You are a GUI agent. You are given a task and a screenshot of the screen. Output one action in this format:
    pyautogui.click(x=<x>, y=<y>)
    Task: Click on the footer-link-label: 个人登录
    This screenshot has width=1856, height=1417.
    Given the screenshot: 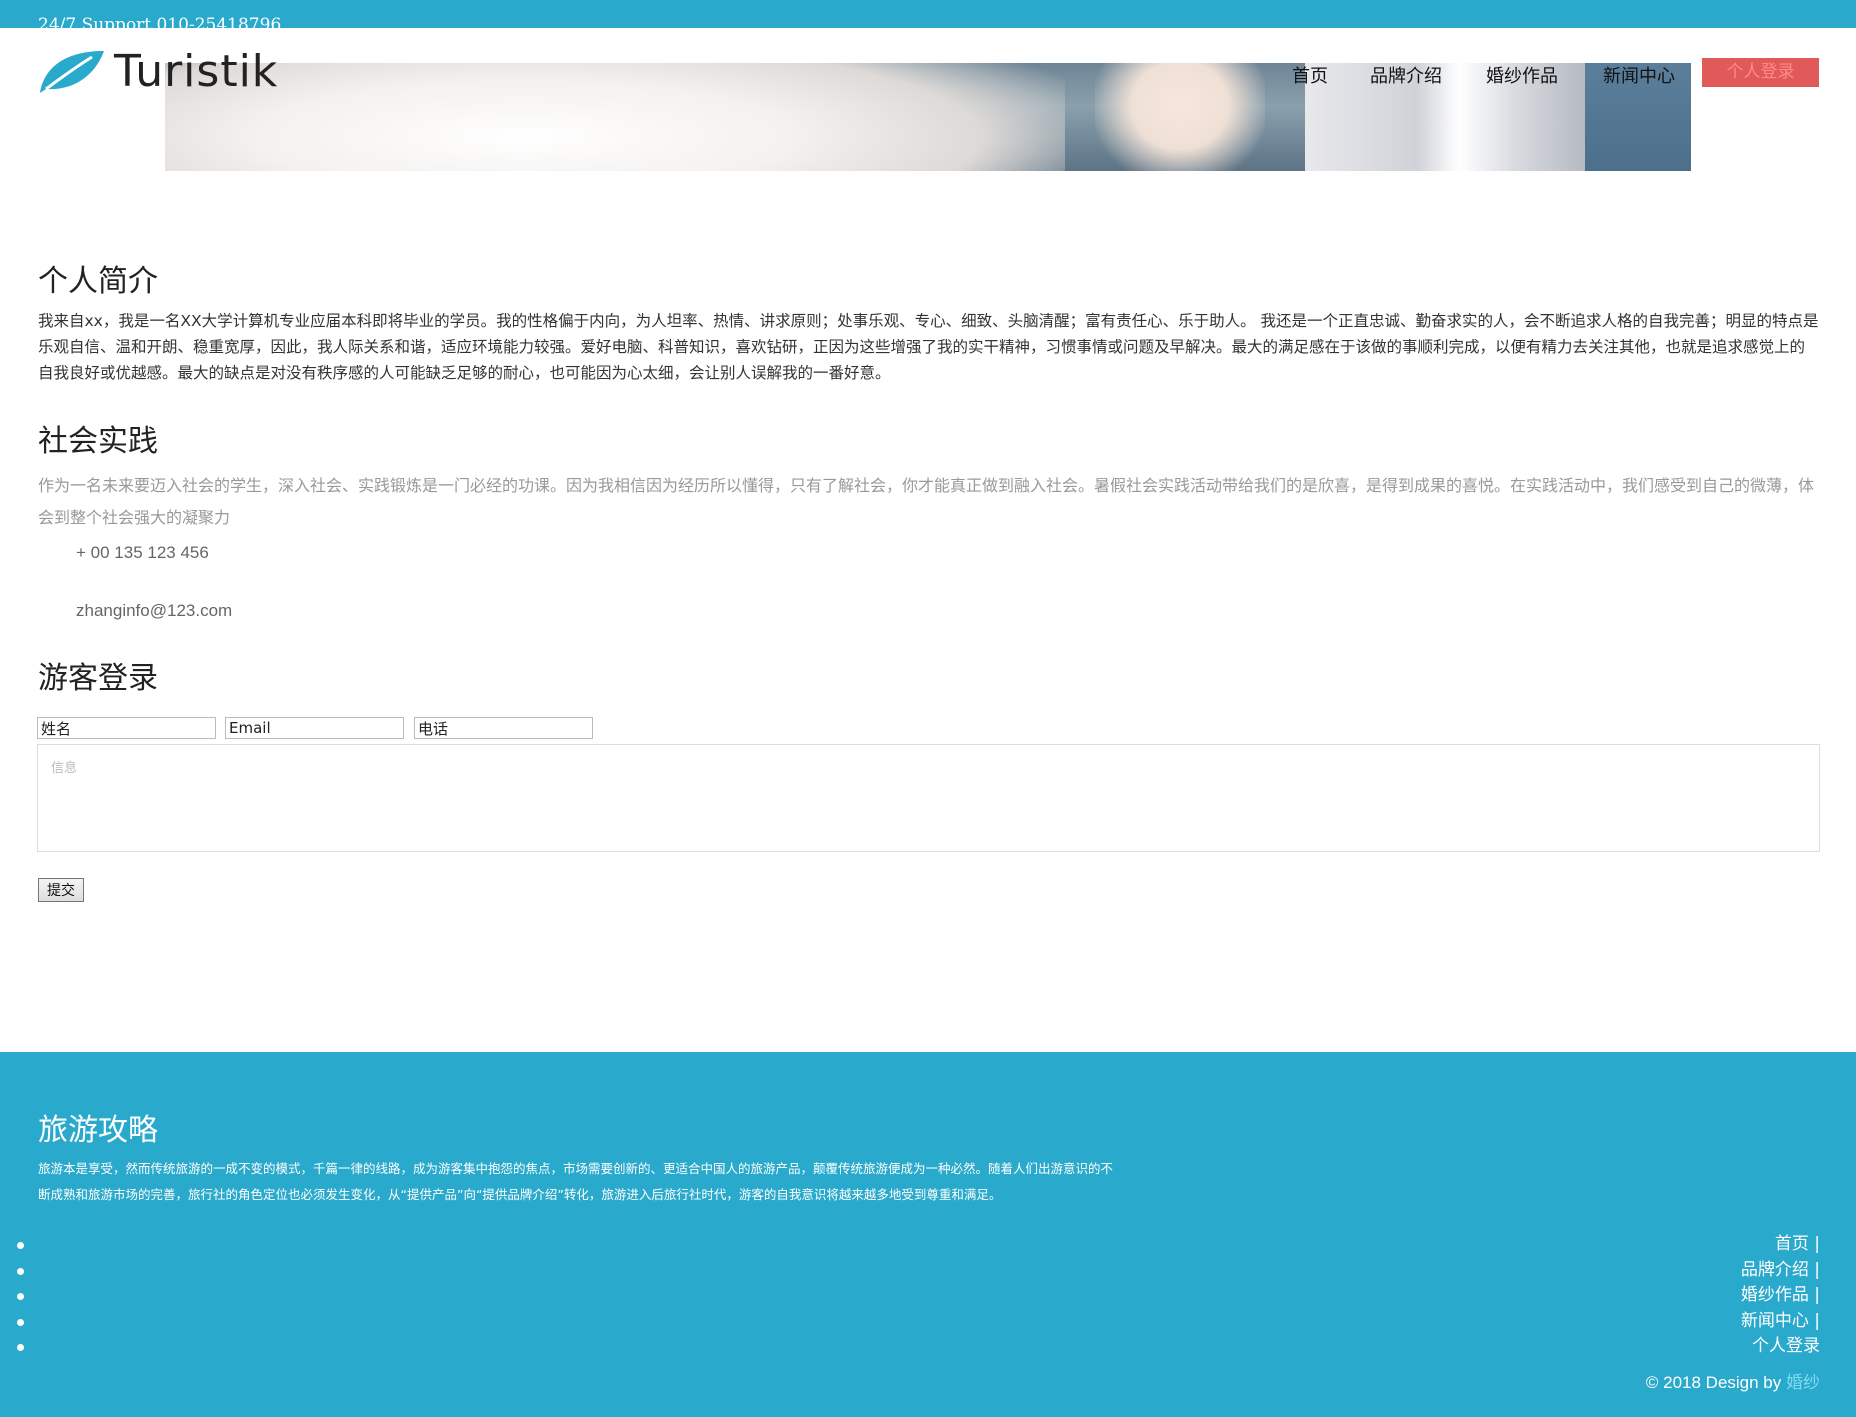 What is the action you would take?
    pyautogui.click(x=1786, y=1346)
    